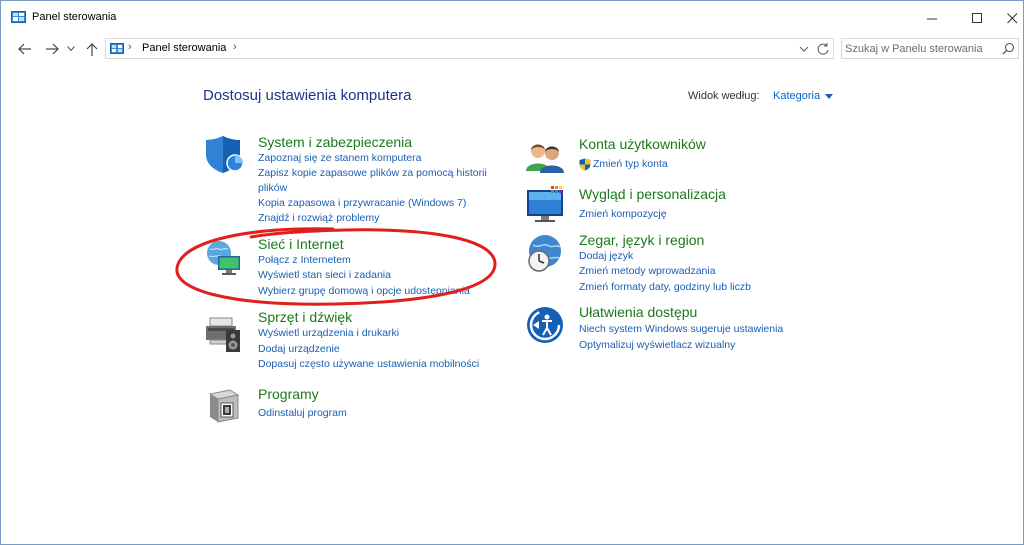  Describe the element at coordinates (1011, 17) in the screenshot. I see `close-icon` at that location.